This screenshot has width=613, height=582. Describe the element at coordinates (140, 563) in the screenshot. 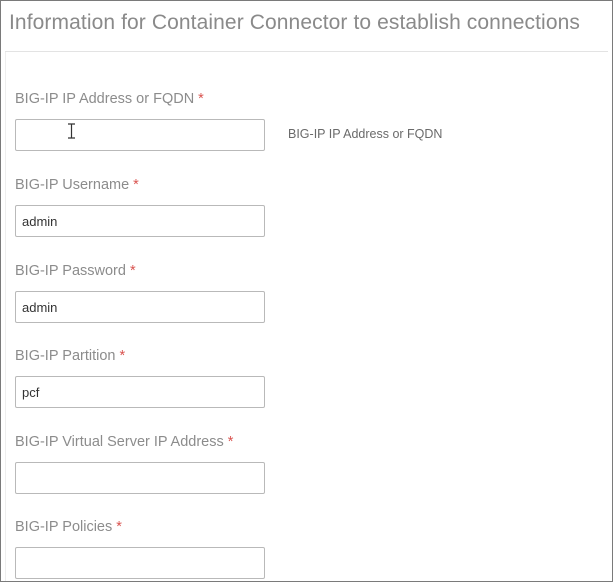

I see `bigip-policies-input` at that location.